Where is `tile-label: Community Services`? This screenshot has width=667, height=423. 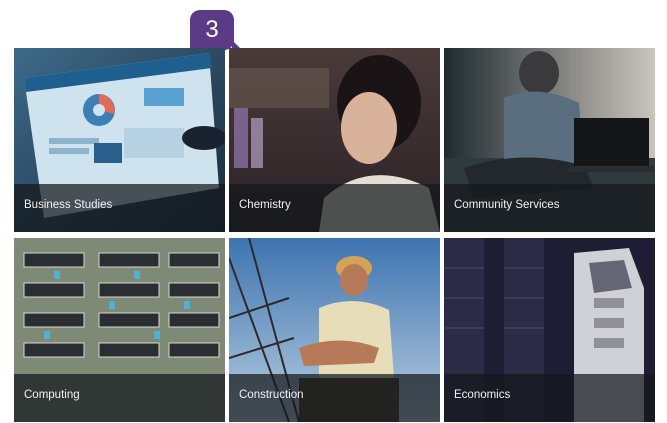
tile-label: Community Services is located at coordinates (507, 205).